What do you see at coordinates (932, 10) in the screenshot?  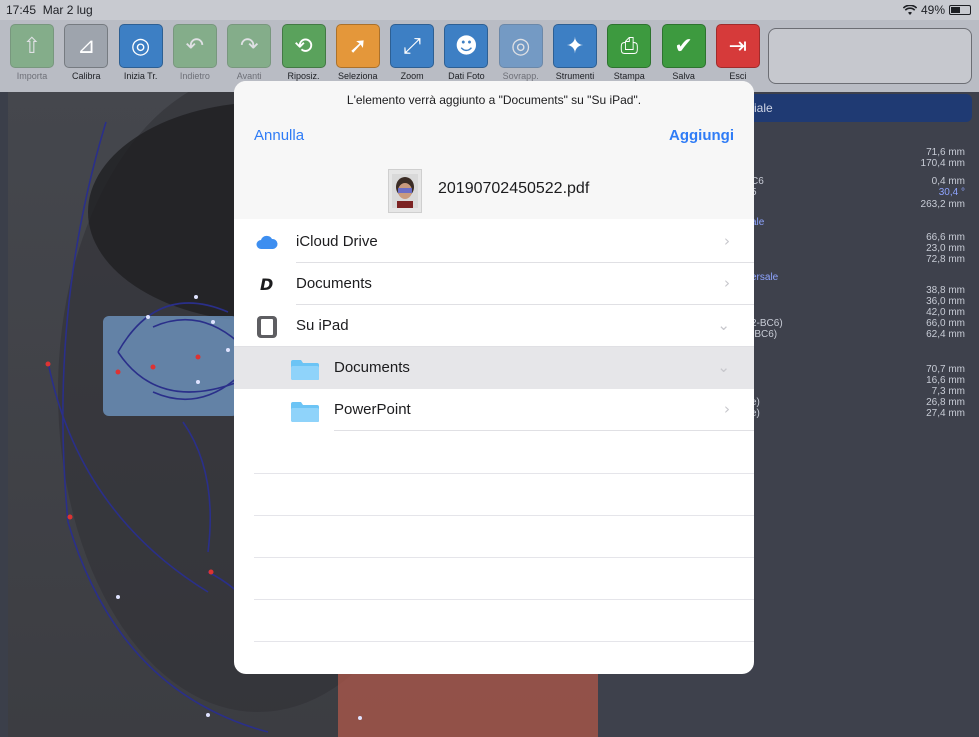 I see `battery-percent: 49%` at bounding box center [932, 10].